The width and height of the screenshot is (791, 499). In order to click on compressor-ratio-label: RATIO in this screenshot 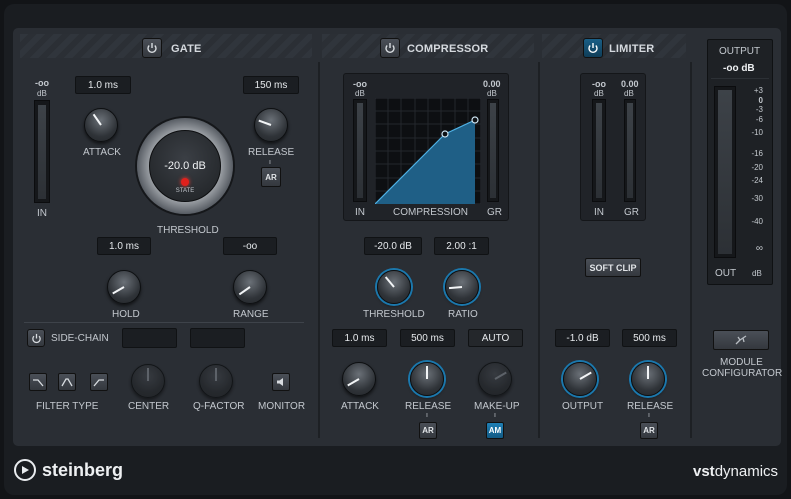, I will do `click(463, 314)`.